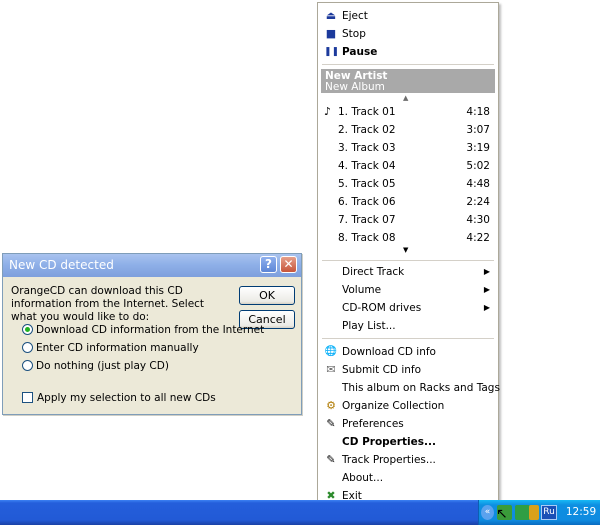 The image size is (600, 525). I want to click on radio-nothing, so click(27, 365).